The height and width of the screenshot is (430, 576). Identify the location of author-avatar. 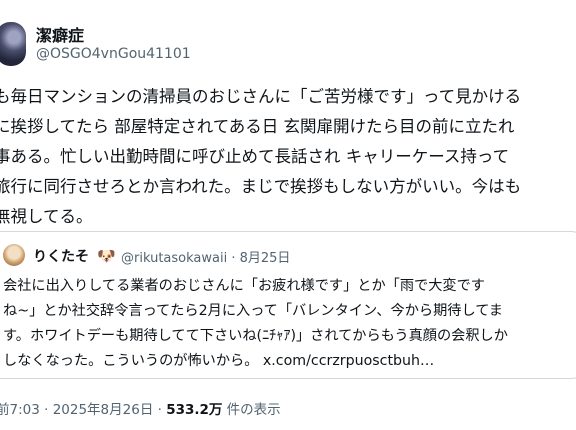
(13, 44).